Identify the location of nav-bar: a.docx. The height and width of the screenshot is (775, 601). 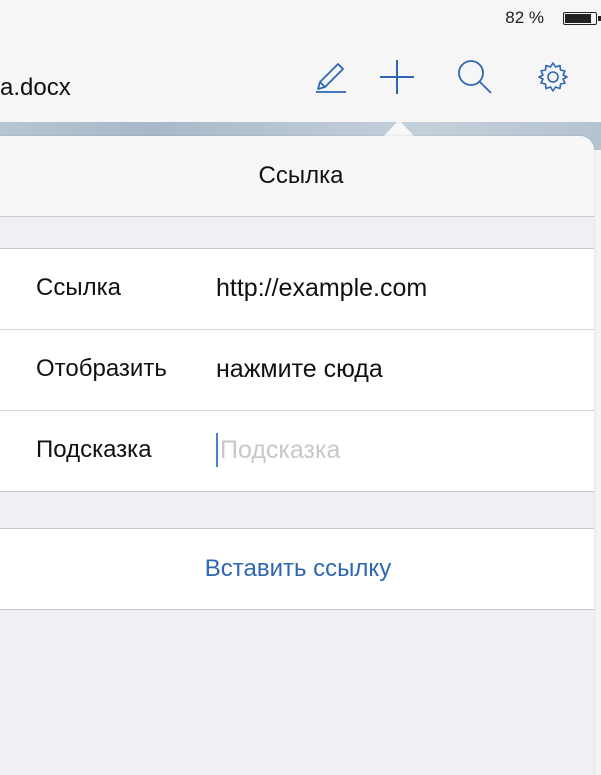
(300, 79).